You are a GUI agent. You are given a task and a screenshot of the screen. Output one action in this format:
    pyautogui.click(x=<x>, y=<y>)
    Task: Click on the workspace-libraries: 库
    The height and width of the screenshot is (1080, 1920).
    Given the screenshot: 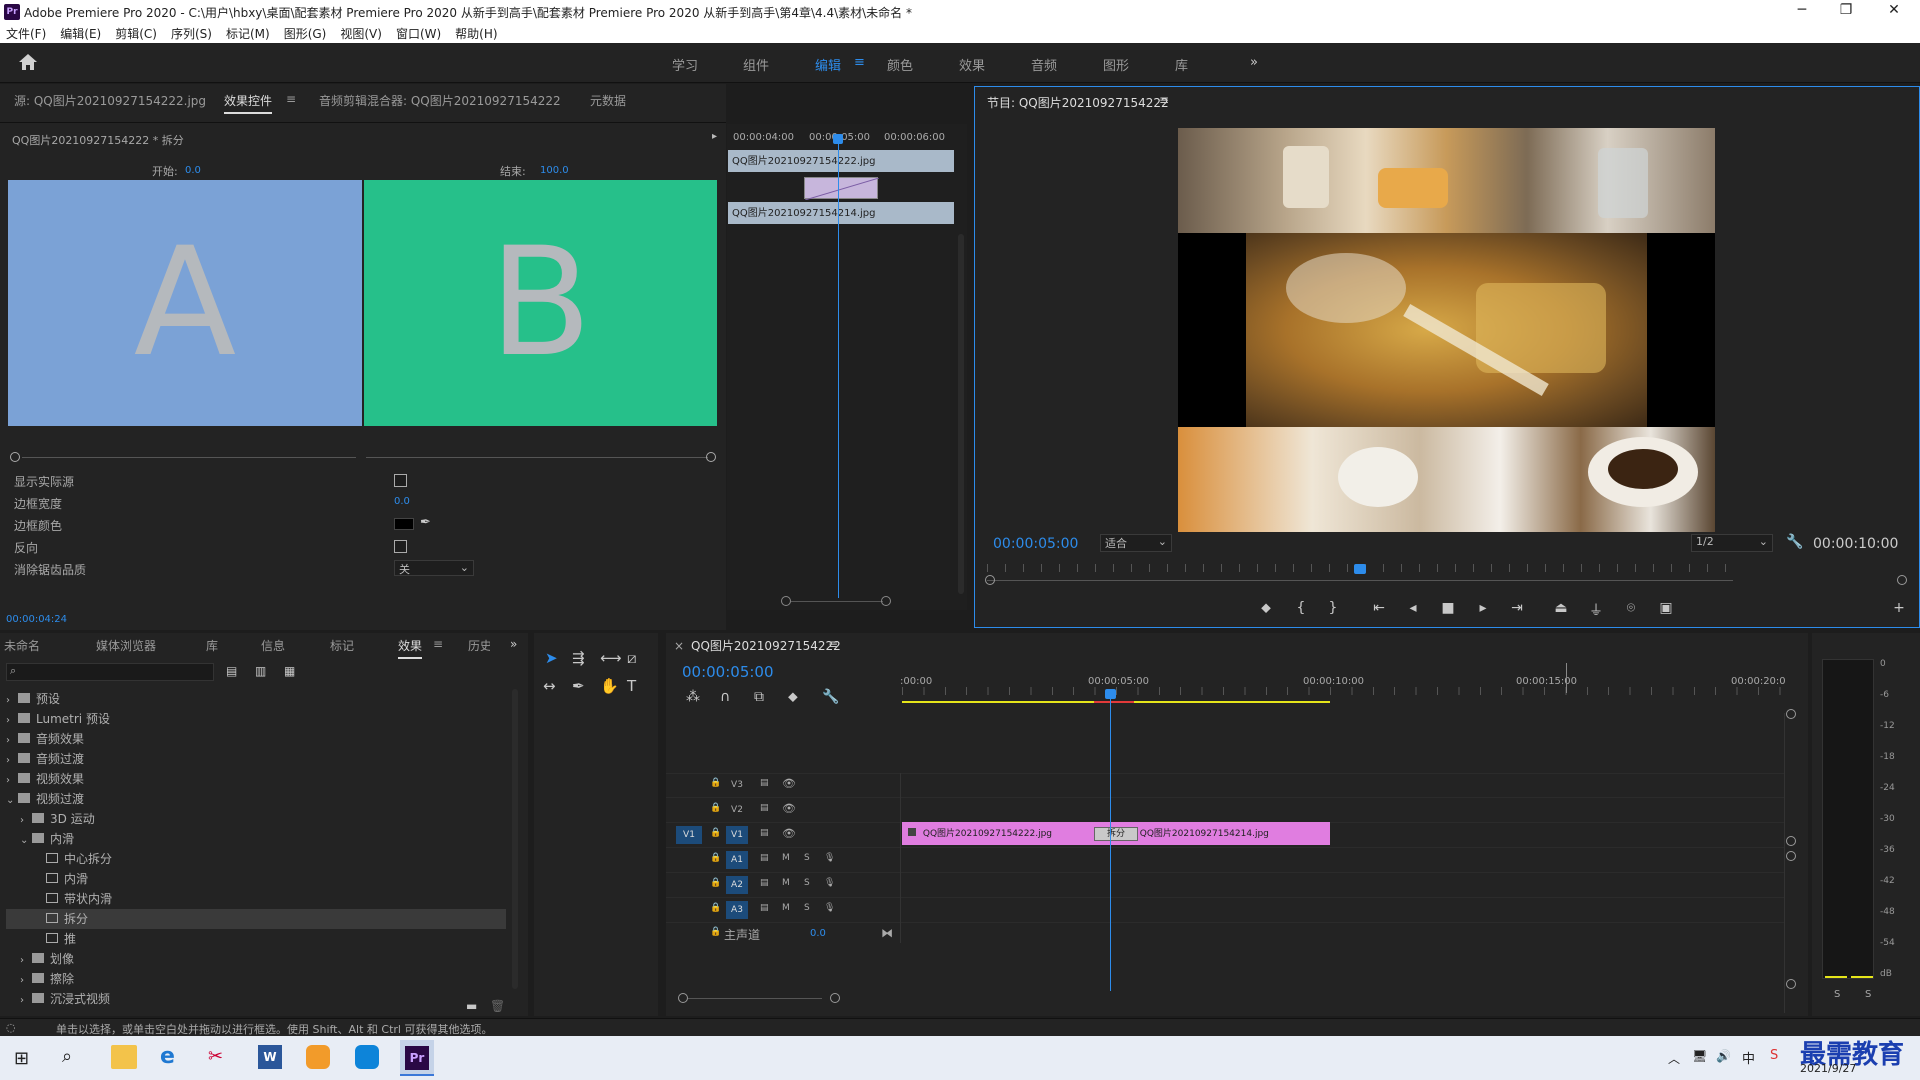 What is the action you would take?
    pyautogui.click(x=1181, y=64)
    